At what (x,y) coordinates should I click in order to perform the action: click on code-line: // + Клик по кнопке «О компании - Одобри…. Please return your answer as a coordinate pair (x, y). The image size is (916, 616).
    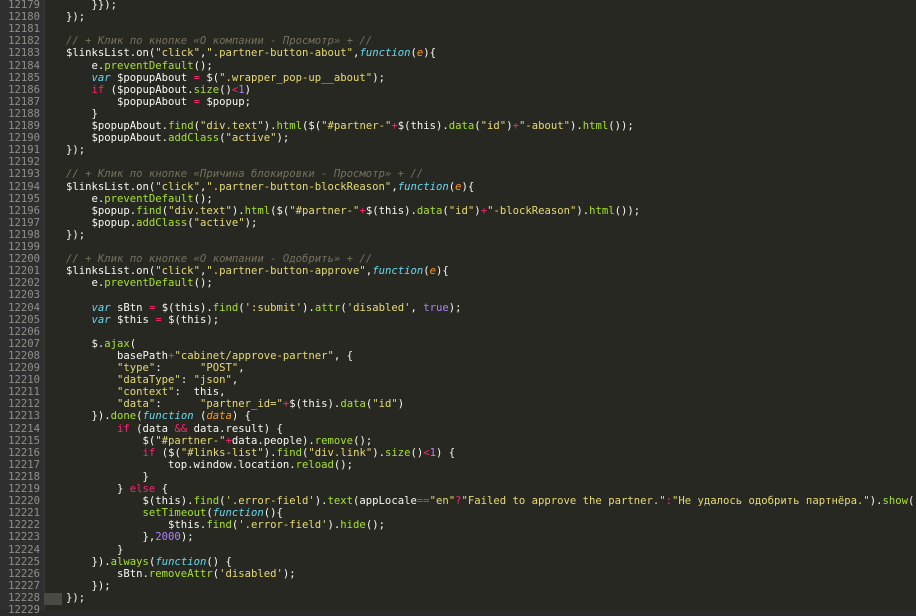
    Looking at the image, I should click on (480, 259).